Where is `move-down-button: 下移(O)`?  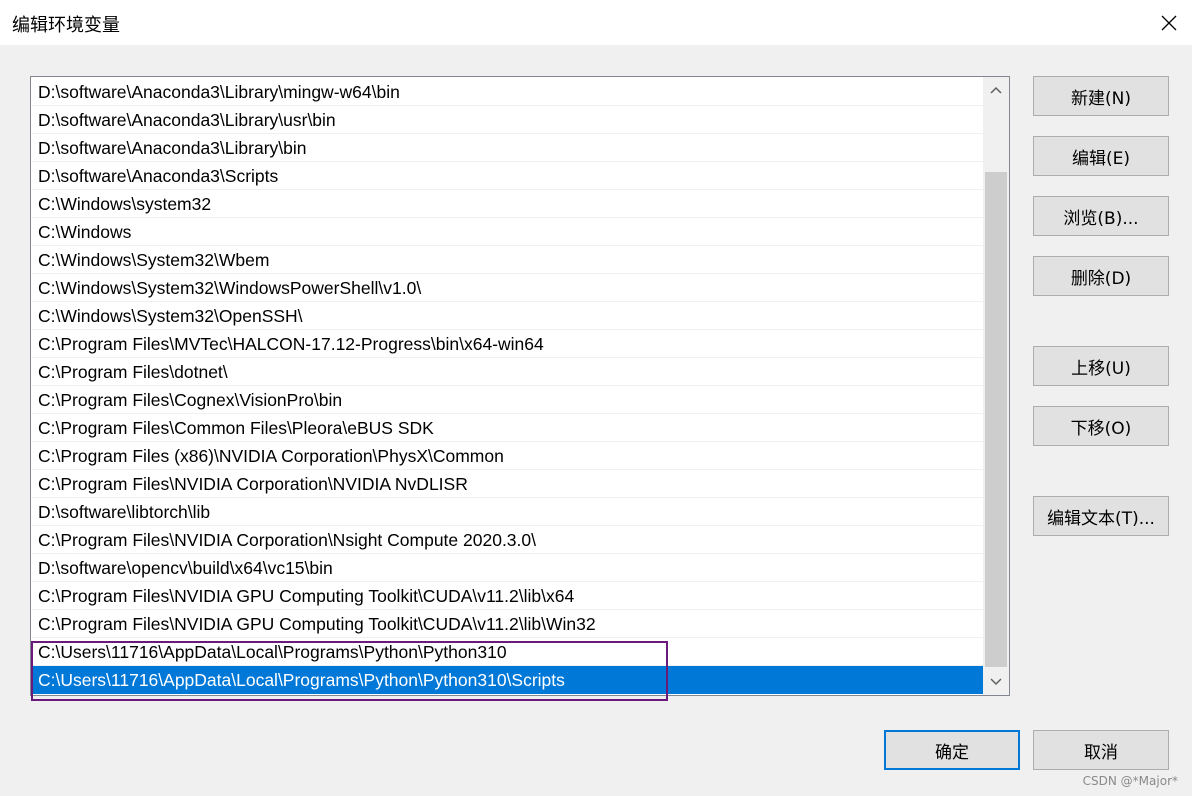
move-down-button: 下移(O) is located at coordinates (1101, 426).